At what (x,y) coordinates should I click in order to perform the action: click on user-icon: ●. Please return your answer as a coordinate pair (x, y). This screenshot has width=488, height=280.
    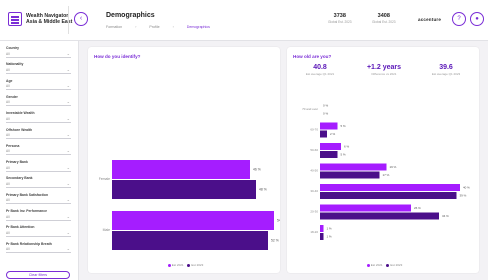
    Looking at the image, I should click on (477, 19).